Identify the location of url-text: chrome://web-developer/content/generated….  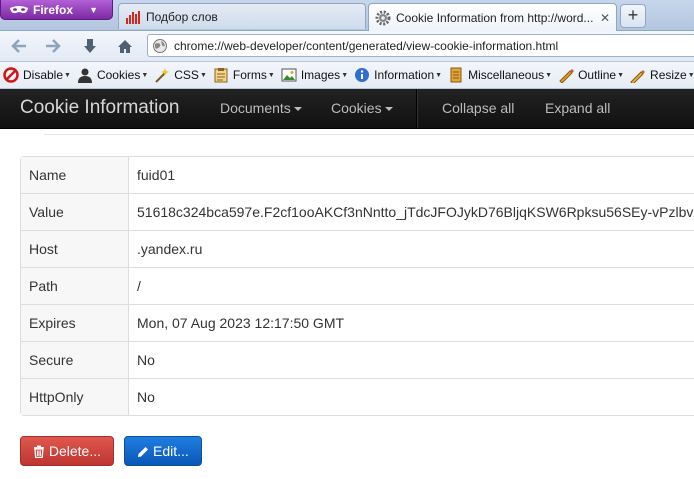
(366, 45).